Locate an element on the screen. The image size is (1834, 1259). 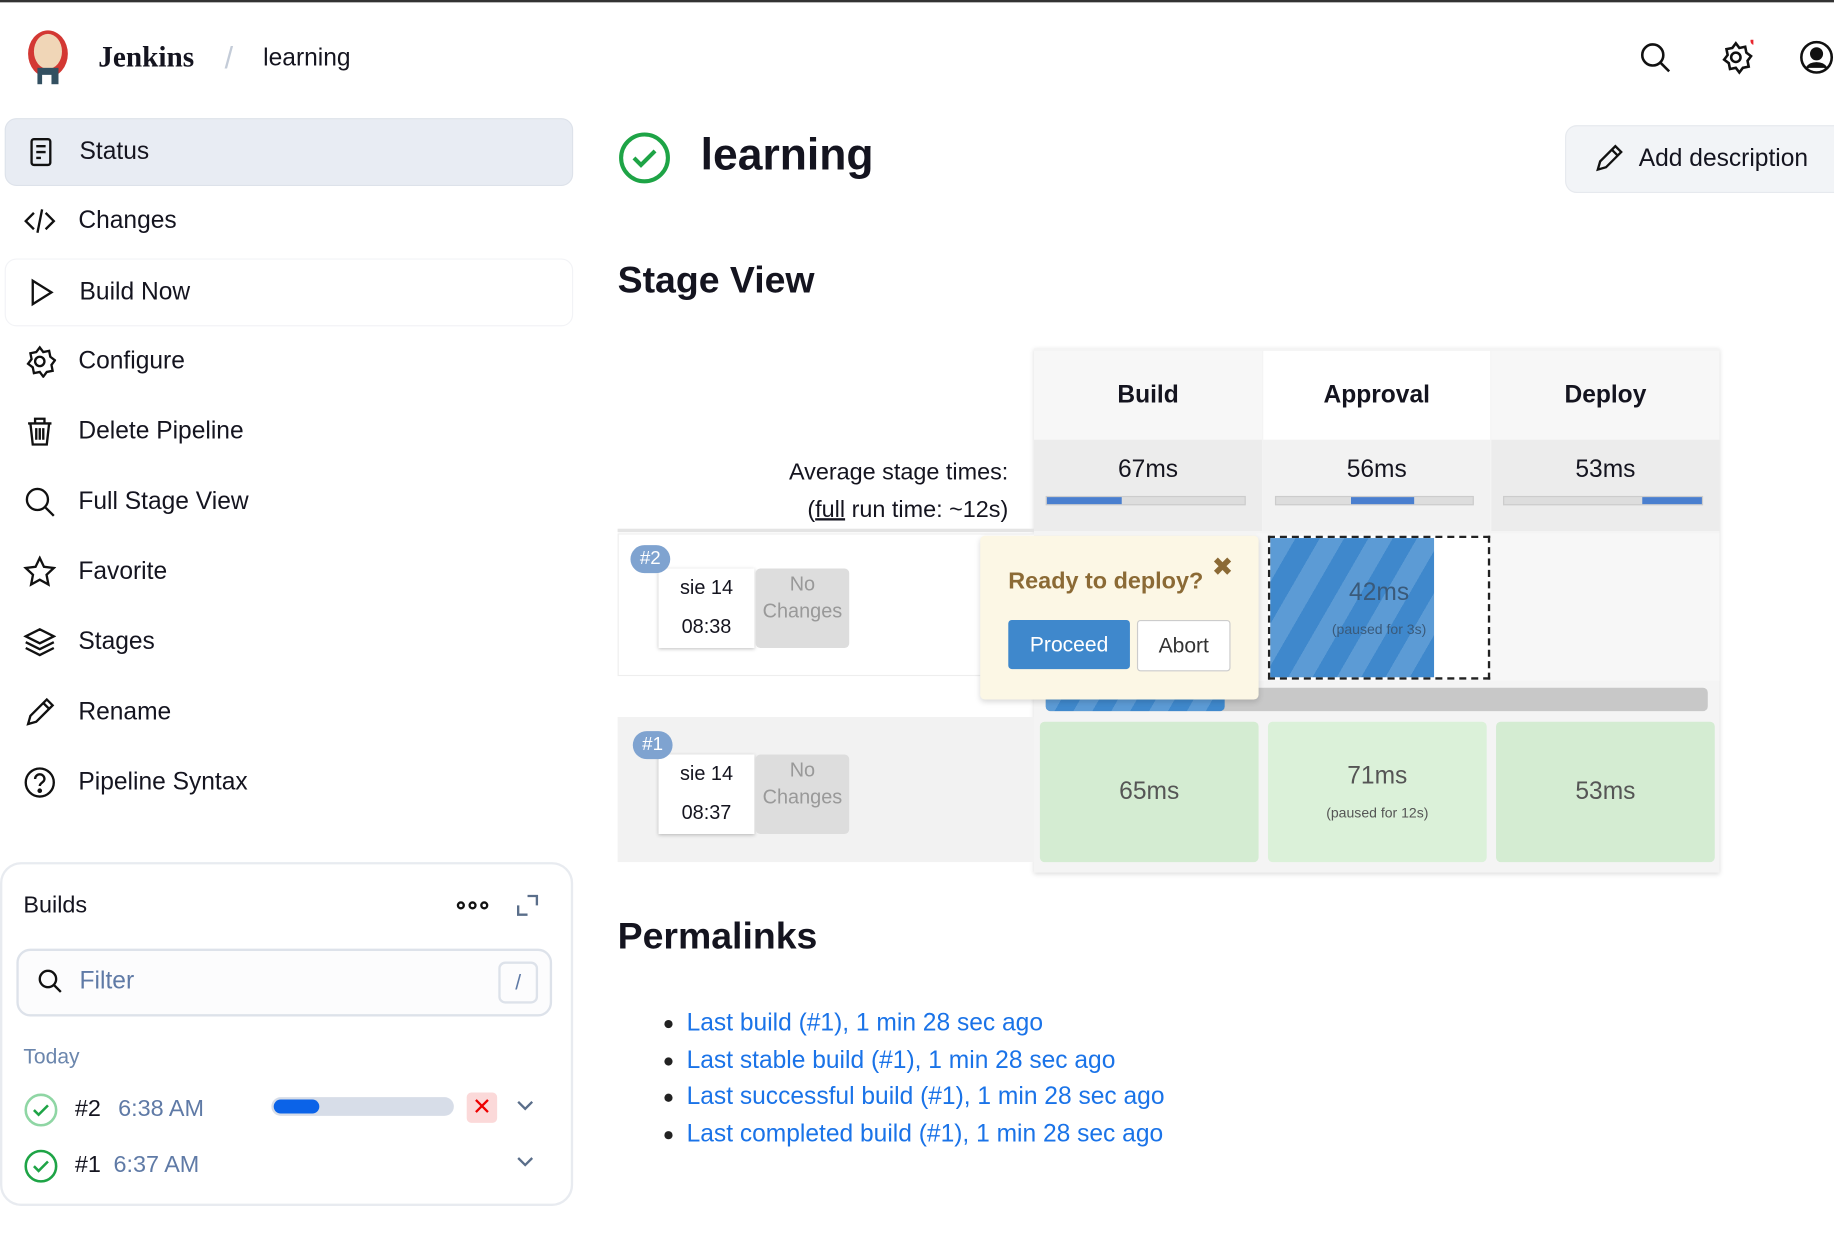
cell-paused-note: (paused for 3s) is located at coordinates (1379, 628).